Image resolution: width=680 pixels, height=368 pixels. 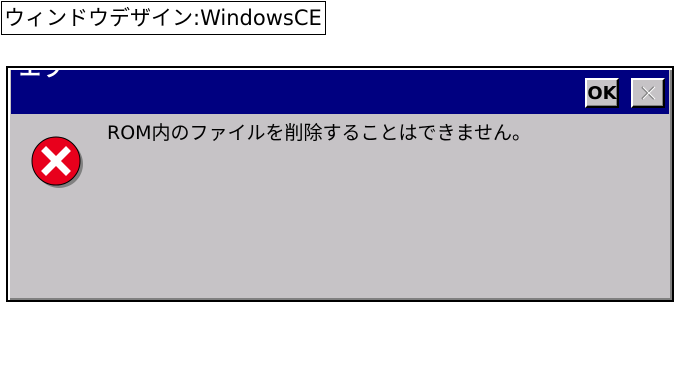 I want to click on close-icon, so click(x=648, y=93).